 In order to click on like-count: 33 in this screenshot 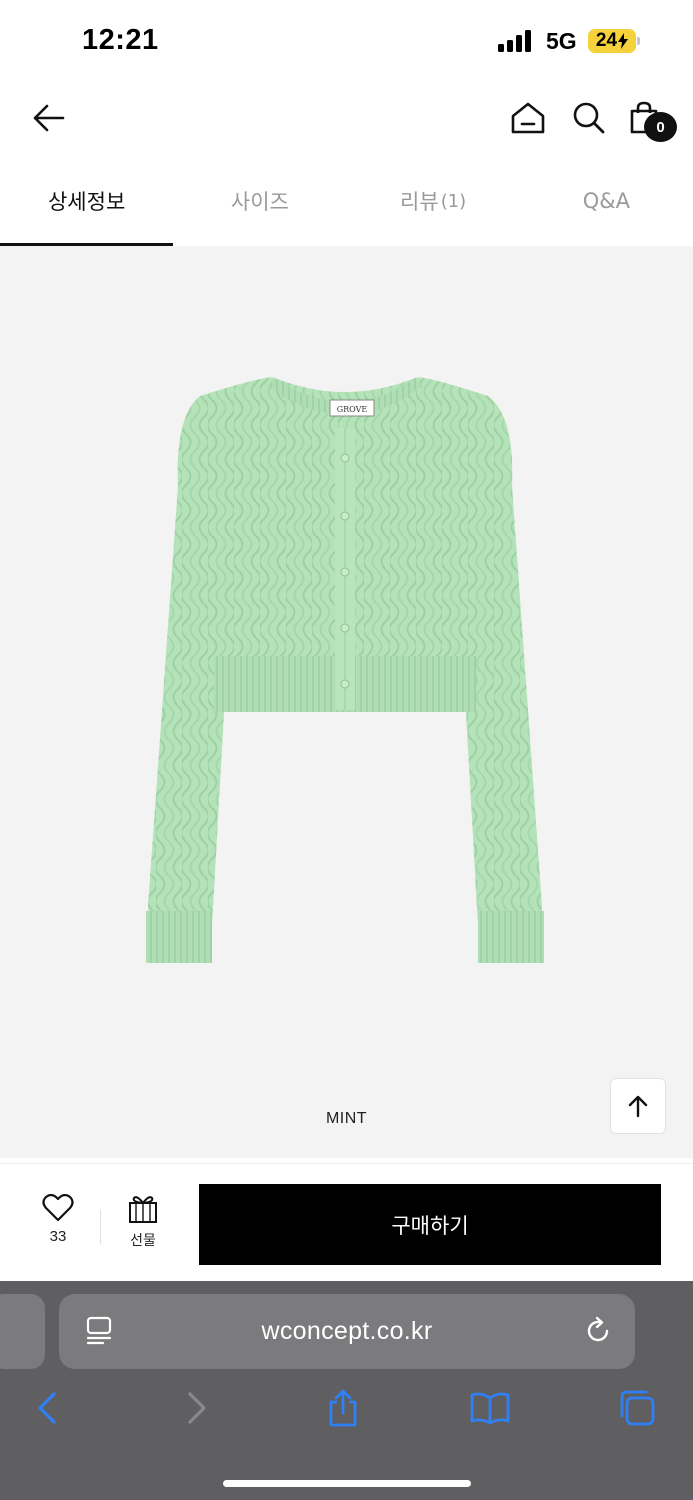, I will do `click(58, 1236)`.